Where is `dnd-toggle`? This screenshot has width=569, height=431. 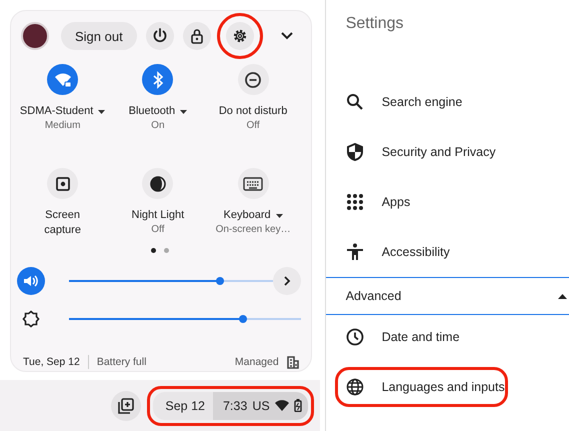
dnd-toggle is located at coordinates (253, 79).